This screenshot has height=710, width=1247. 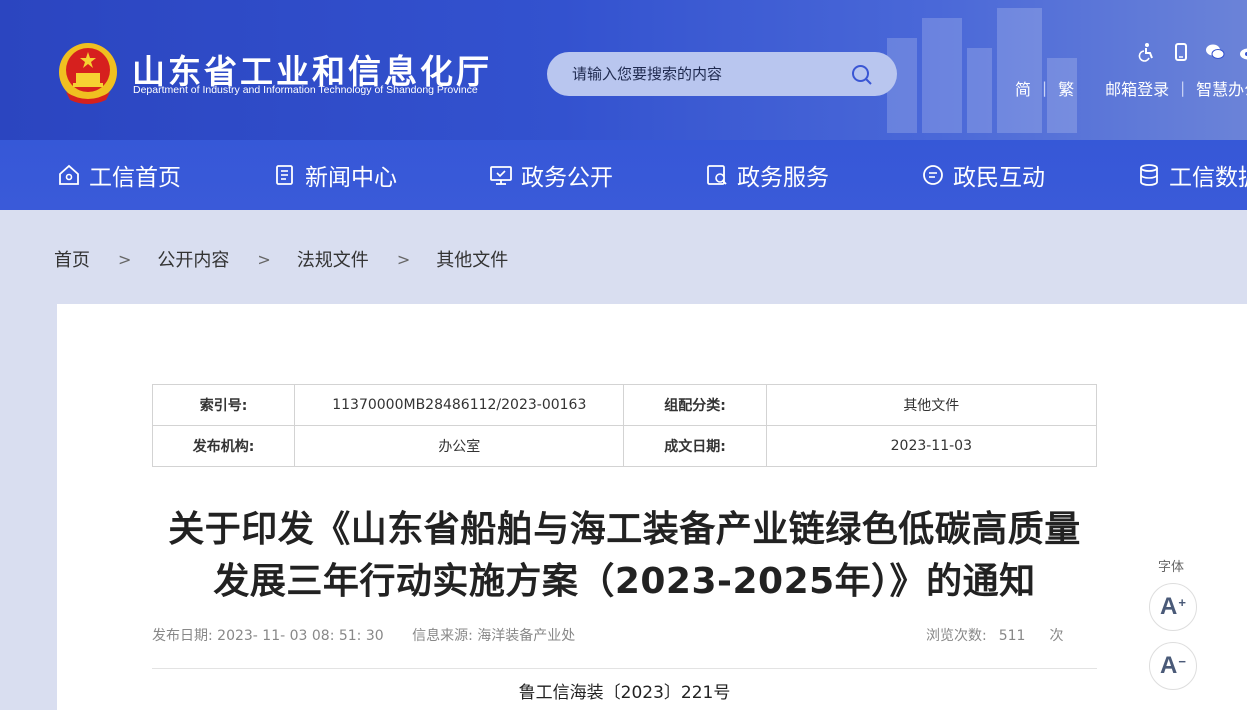 What do you see at coordinates (1012, 636) in the screenshot?
I see `view-count-number: 511` at bounding box center [1012, 636].